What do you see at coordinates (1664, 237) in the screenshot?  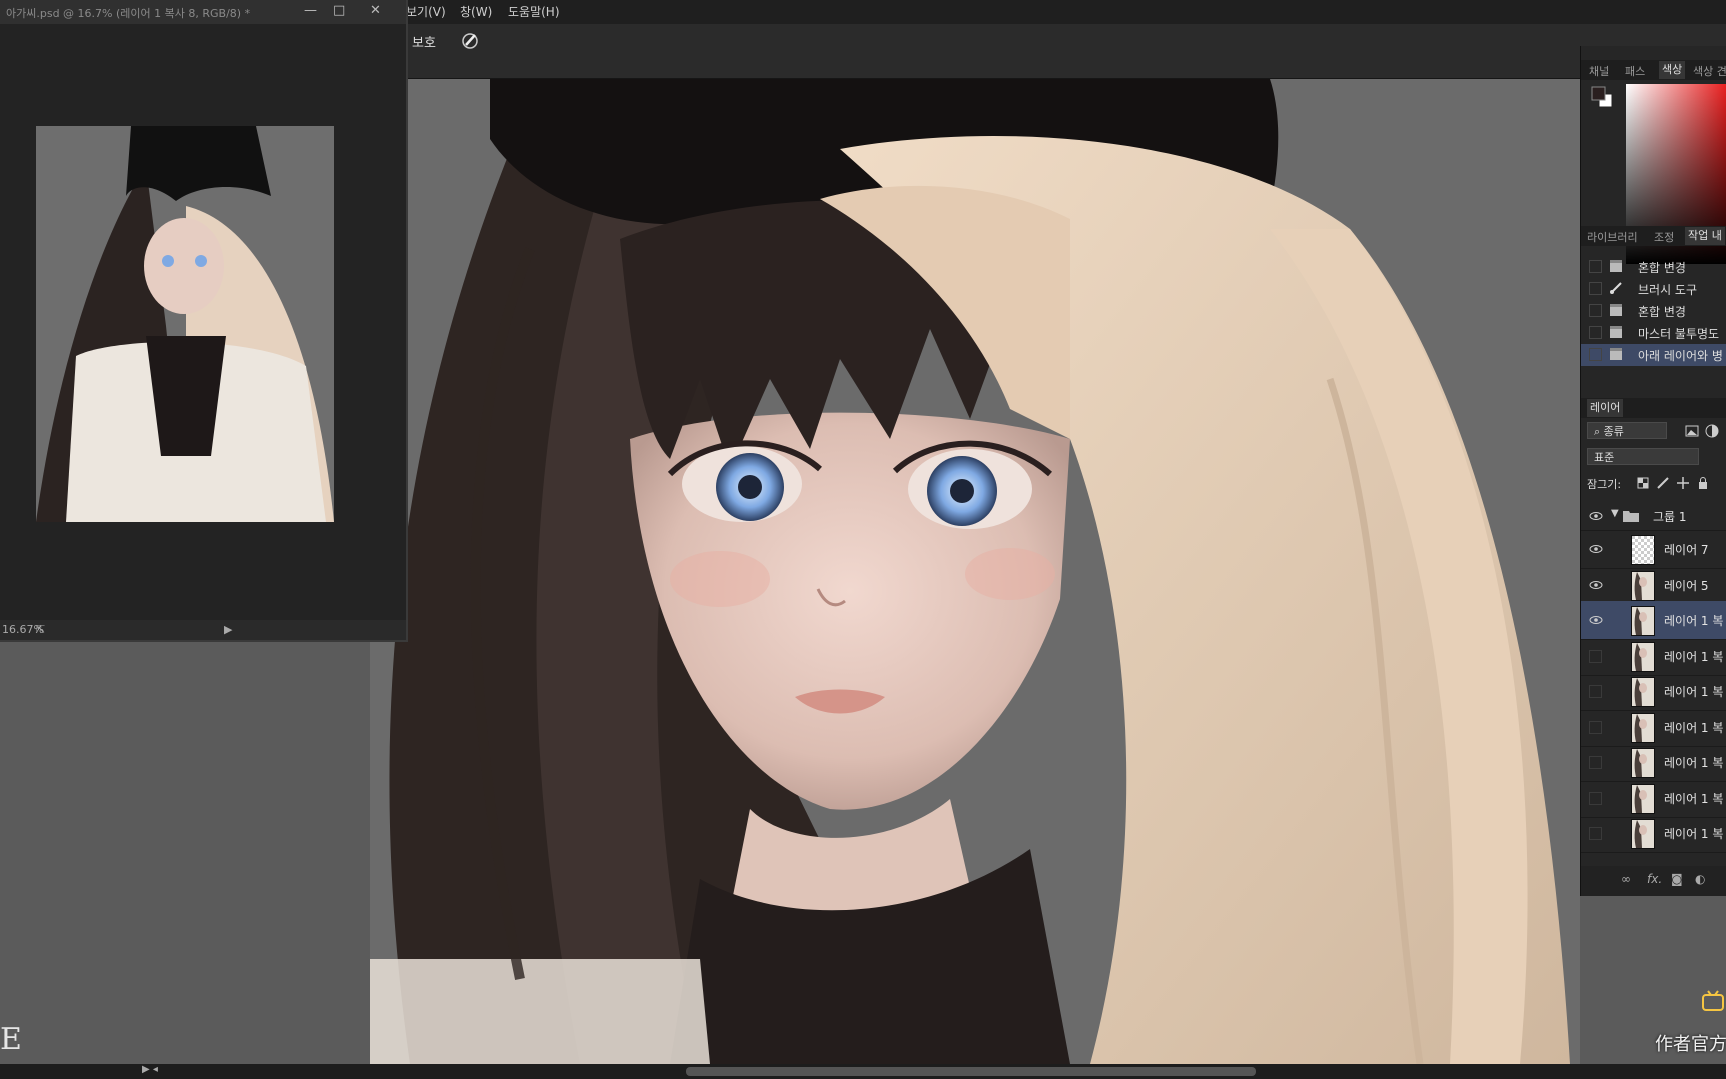 I see `tab-adjustments: 조정` at bounding box center [1664, 237].